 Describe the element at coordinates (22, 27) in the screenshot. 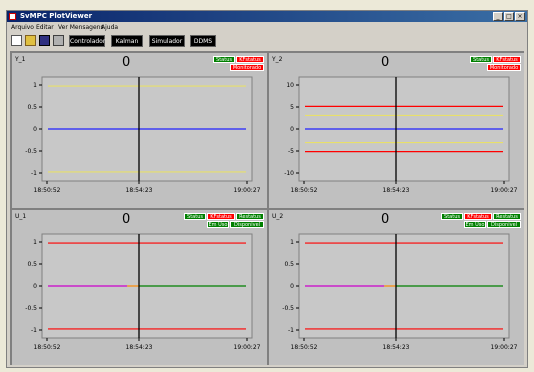

I see `menu-arquivo: Arquivo` at that location.